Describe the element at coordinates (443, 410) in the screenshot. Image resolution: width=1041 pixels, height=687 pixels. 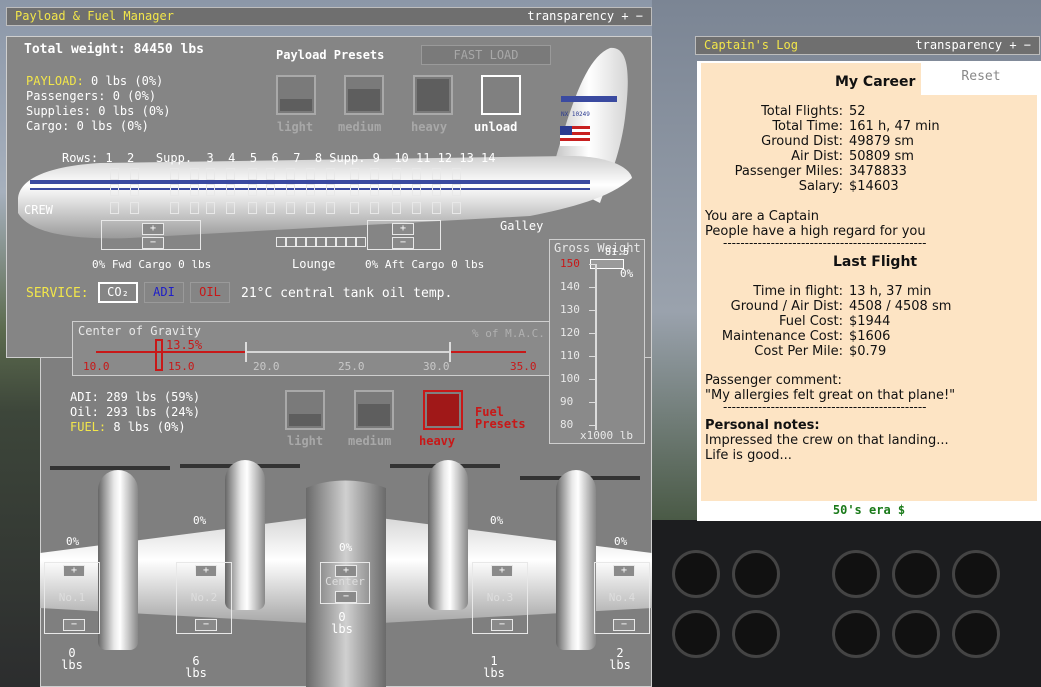
I see `fuel-preset-heavy-button` at that location.